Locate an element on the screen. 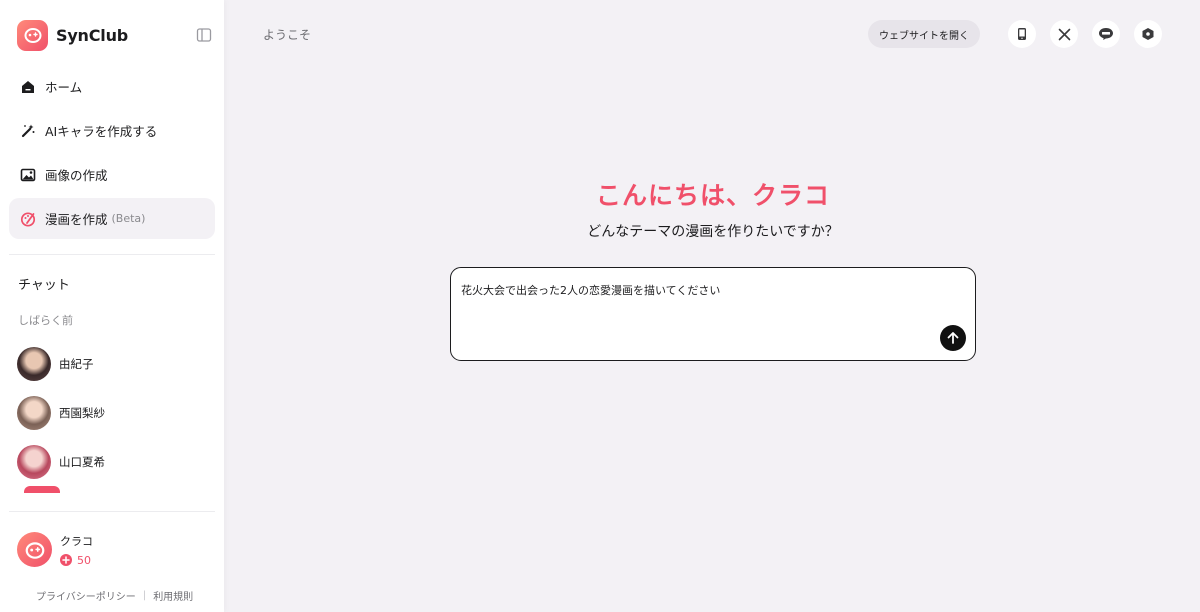  settings-shield-button is located at coordinates (1148, 34).